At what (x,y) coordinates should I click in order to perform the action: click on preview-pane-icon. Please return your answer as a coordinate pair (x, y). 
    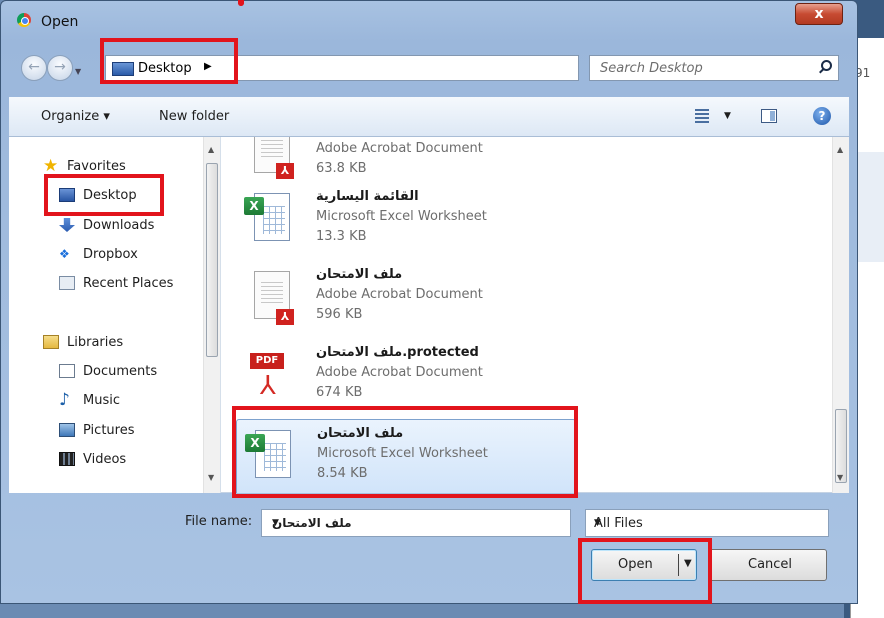
    Looking at the image, I should click on (769, 116).